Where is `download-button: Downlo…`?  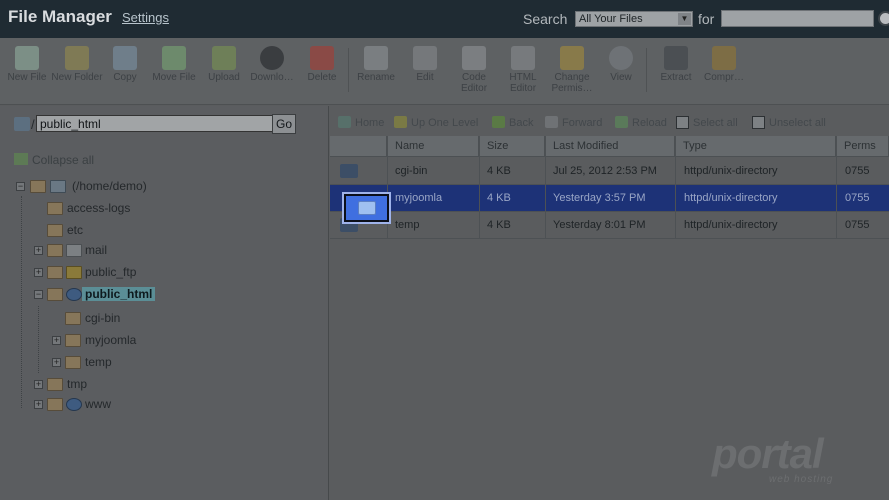 download-button: Downlo… is located at coordinates (272, 64).